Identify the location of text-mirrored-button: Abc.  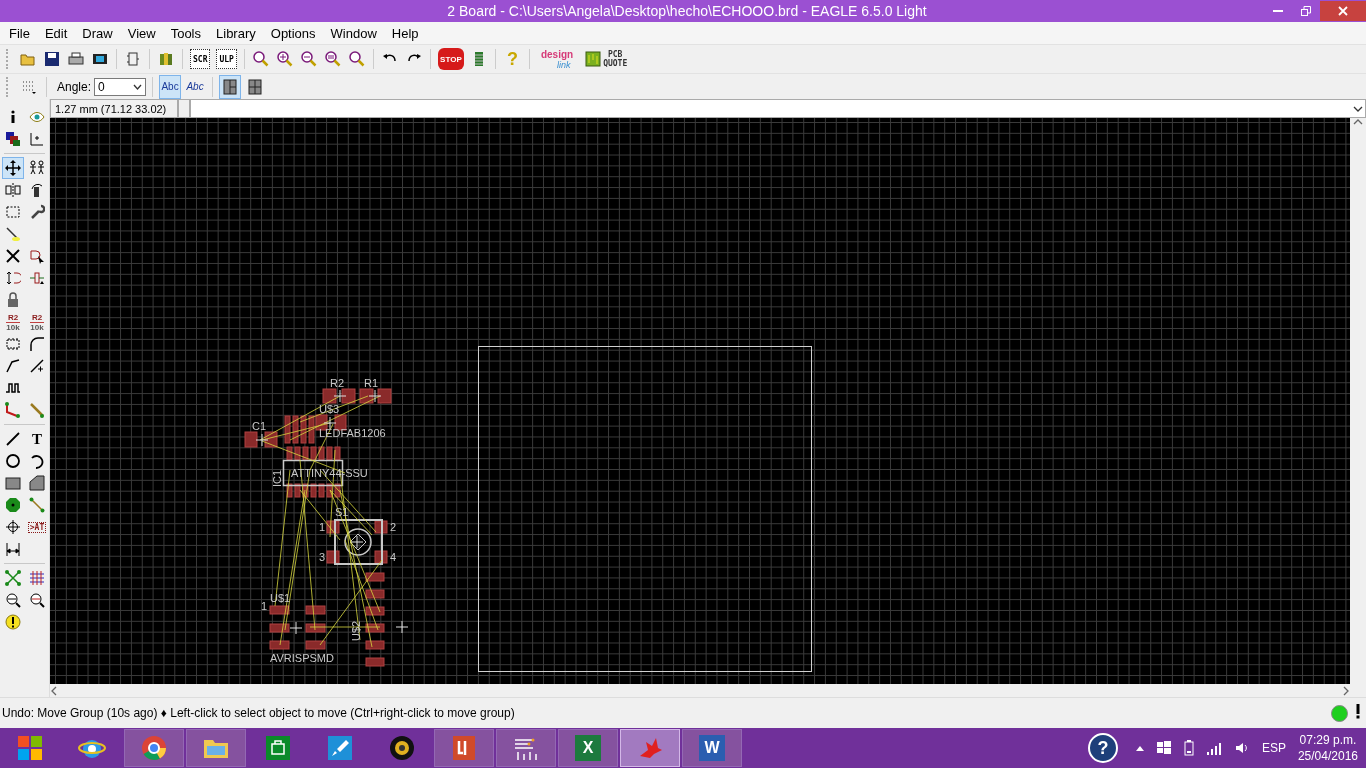
(195, 86).